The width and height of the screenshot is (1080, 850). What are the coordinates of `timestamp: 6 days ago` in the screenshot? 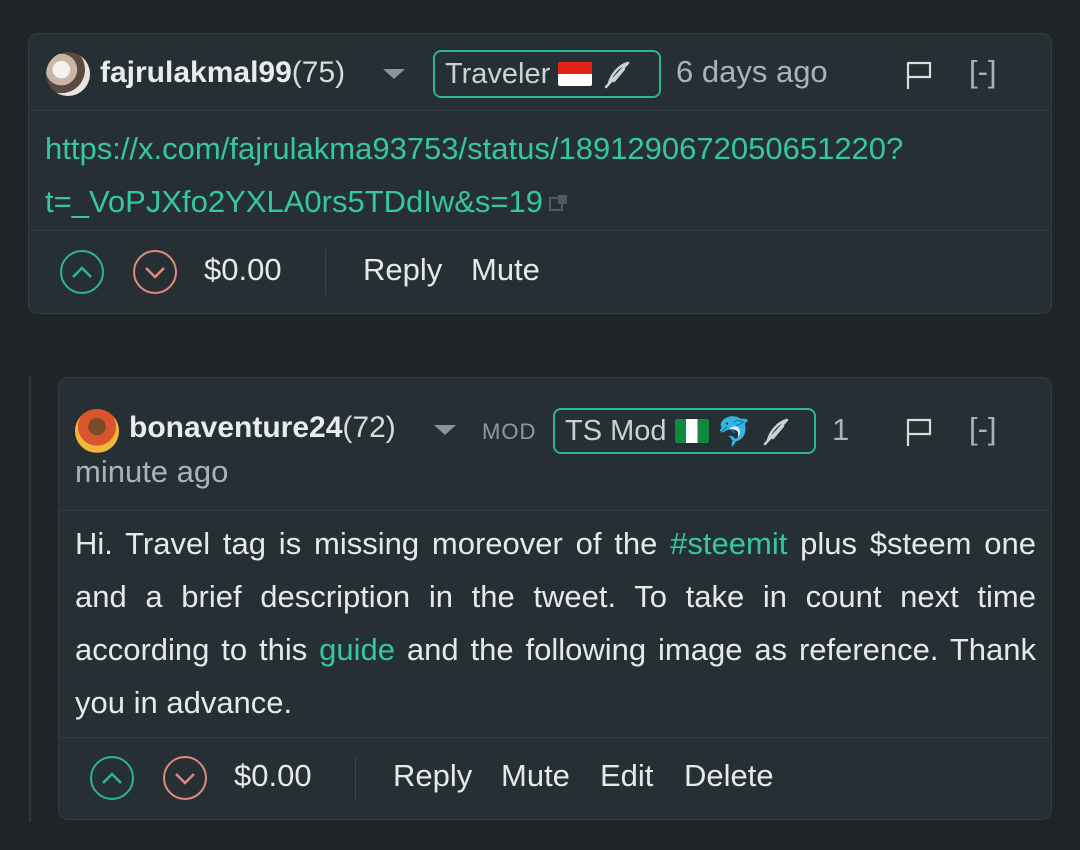 It's located at (752, 71).